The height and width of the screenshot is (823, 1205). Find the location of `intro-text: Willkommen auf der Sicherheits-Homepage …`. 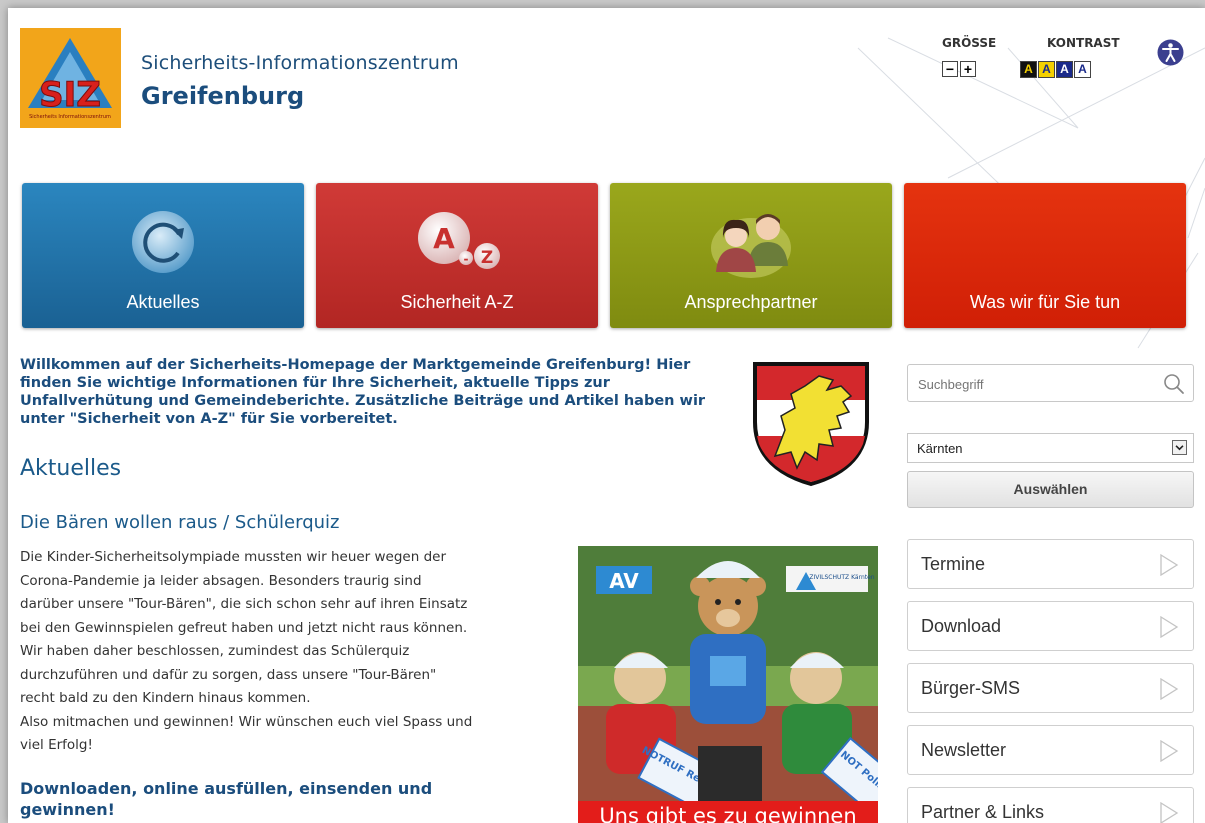

intro-text: Willkommen auf der Sicherheits-Homepage … is located at coordinates (363, 392).